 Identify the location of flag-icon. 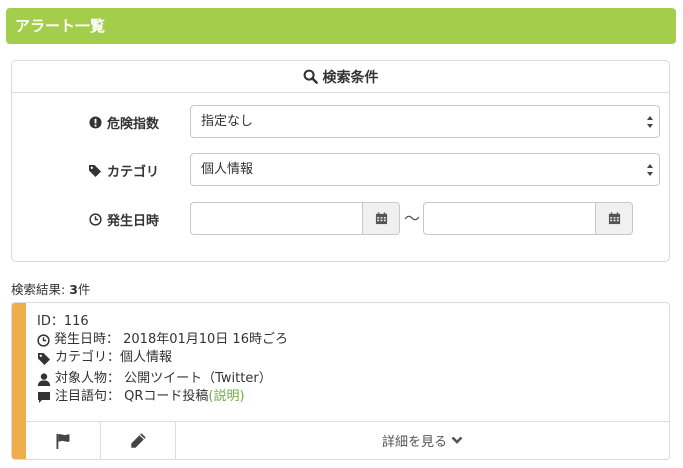
(63, 441).